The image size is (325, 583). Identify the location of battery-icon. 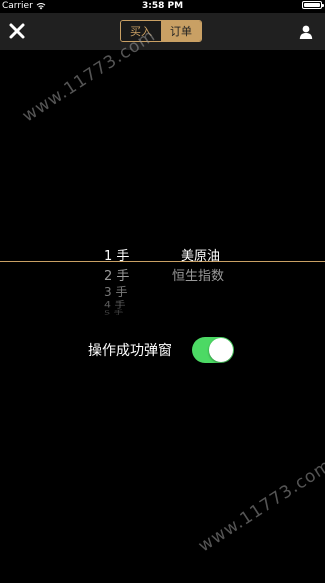
(313, 5).